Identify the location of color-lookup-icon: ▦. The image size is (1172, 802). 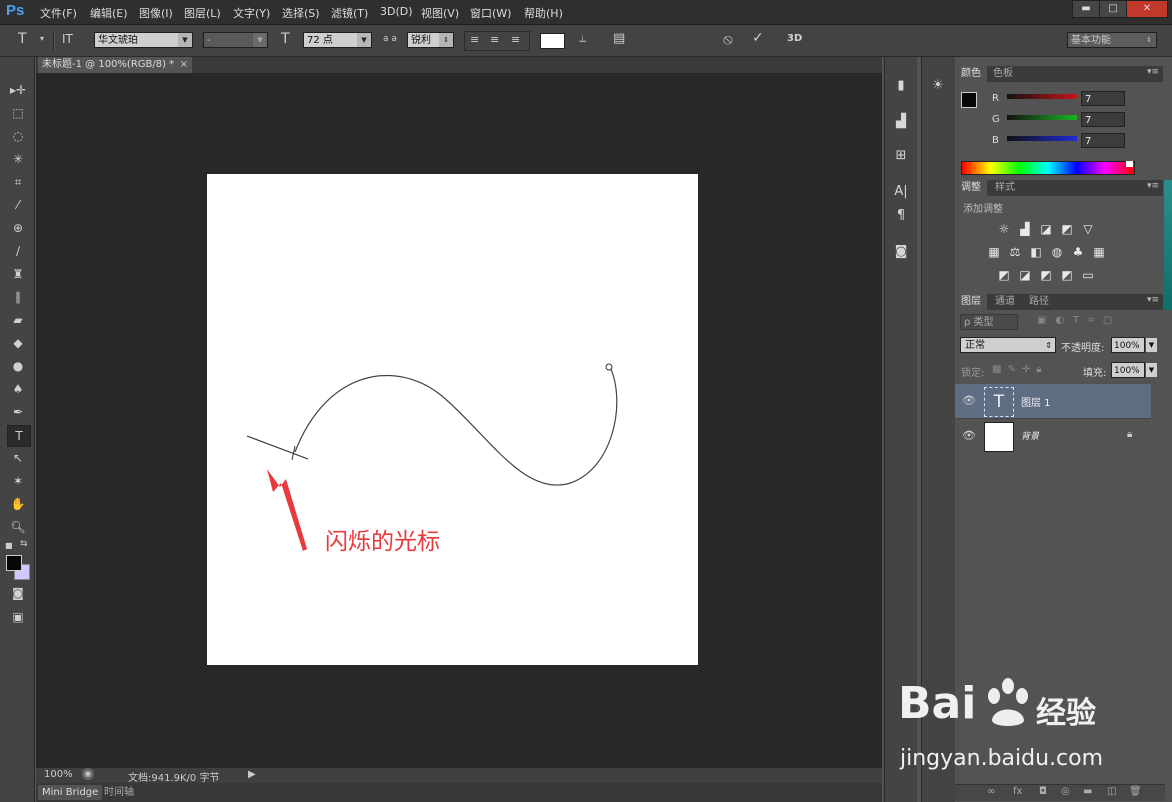
(1099, 252).